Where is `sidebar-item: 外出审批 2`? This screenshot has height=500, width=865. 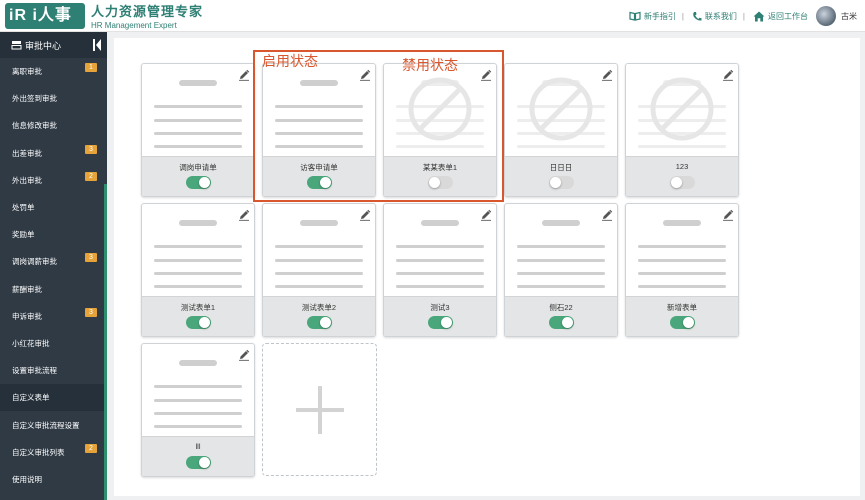 sidebar-item: 外出审批 2 is located at coordinates (53, 180).